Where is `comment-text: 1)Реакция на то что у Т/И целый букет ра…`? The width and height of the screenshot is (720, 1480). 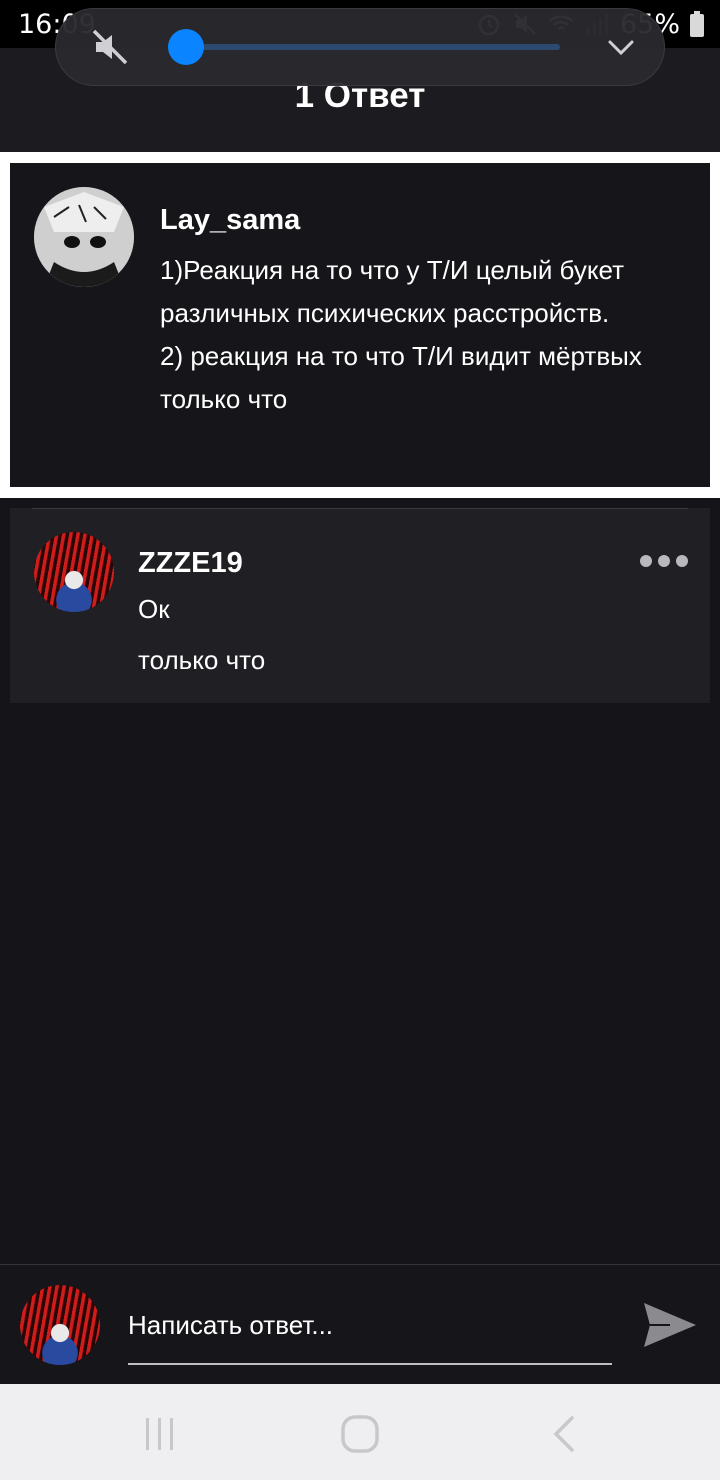 comment-text: 1)Реакция на то что у Т/И целый букет ра… is located at coordinates (401, 313).